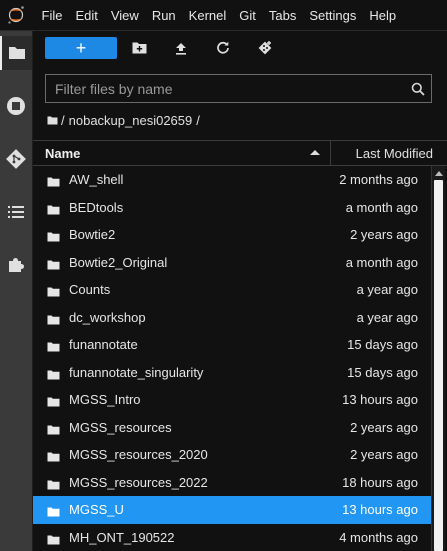  Describe the element at coordinates (138, 482) in the screenshot. I see `file-name: MGSS_resources_2022` at that location.